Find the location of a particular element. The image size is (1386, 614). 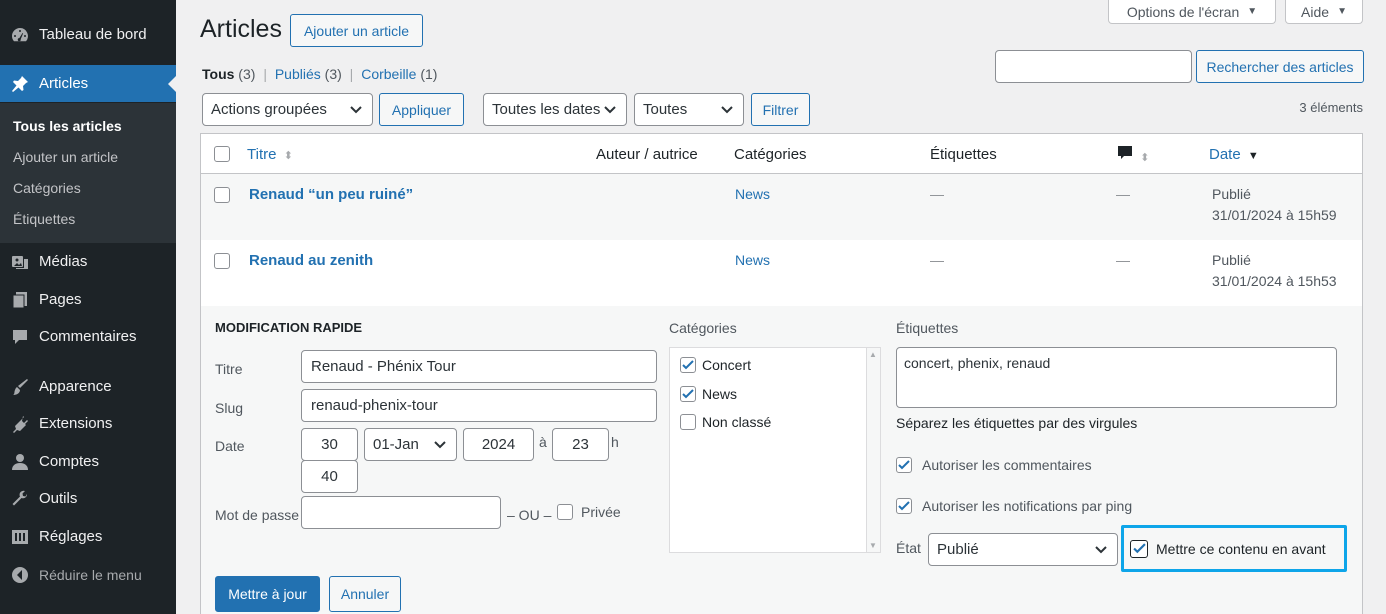

filter-button: Filtrer is located at coordinates (780, 109).